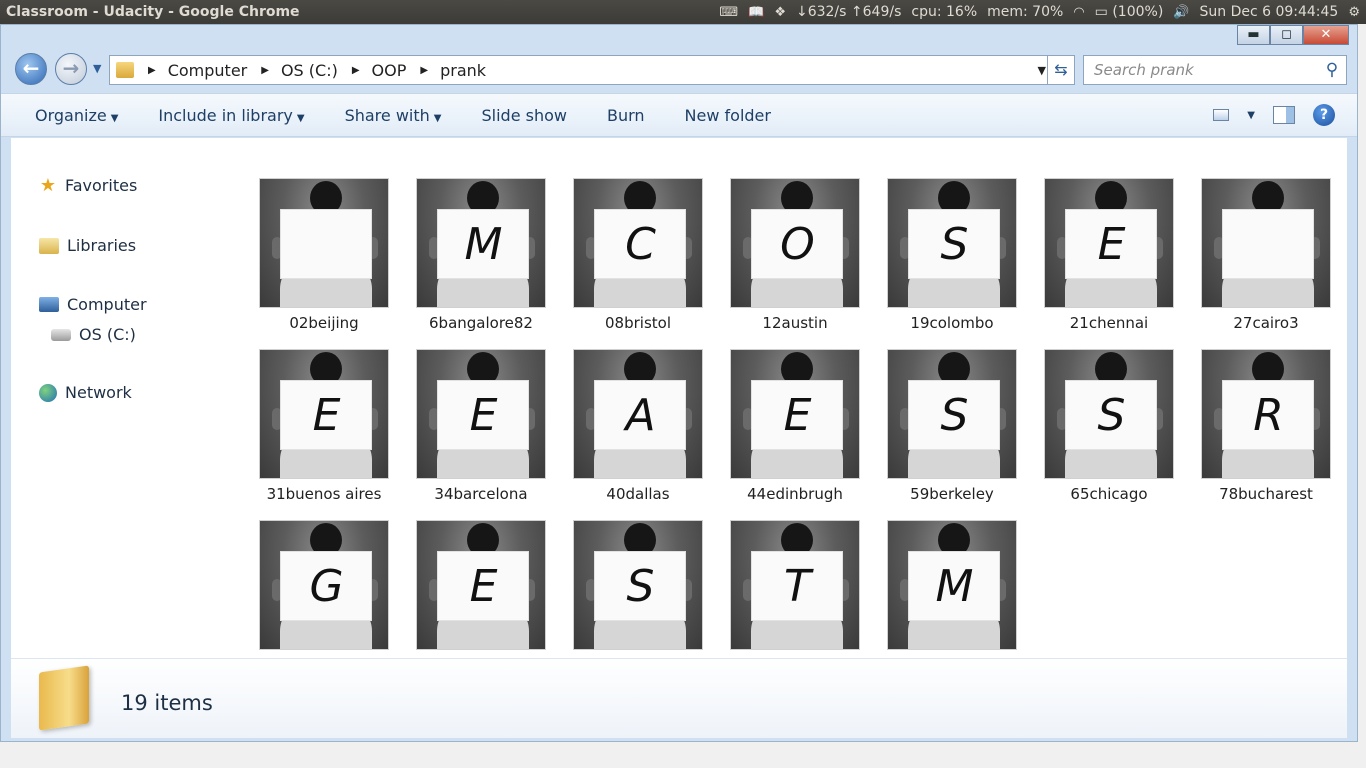 The height and width of the screenshot is (768, 1366). What do you see at coordinates (1253, 35) in the screenshot?
I see `minimize-button: ▬` at bounding box center [1253, 35].